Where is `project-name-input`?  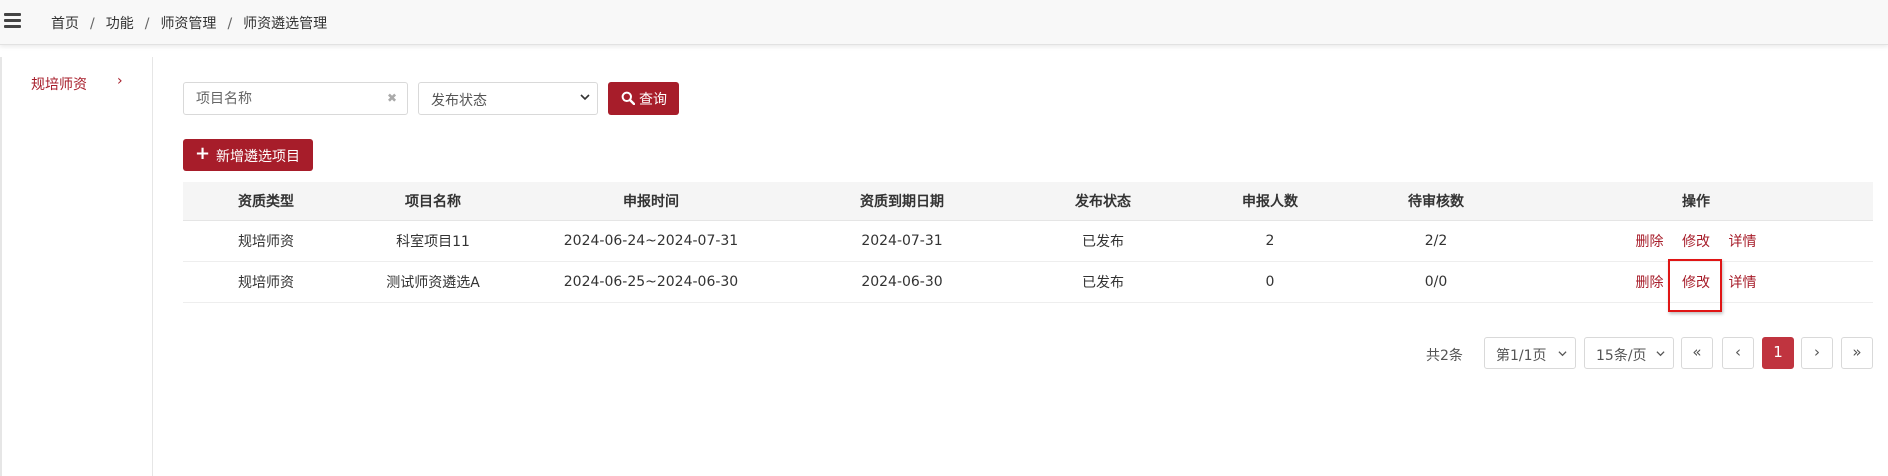
project-name-input is located at coordinates (274, 98).